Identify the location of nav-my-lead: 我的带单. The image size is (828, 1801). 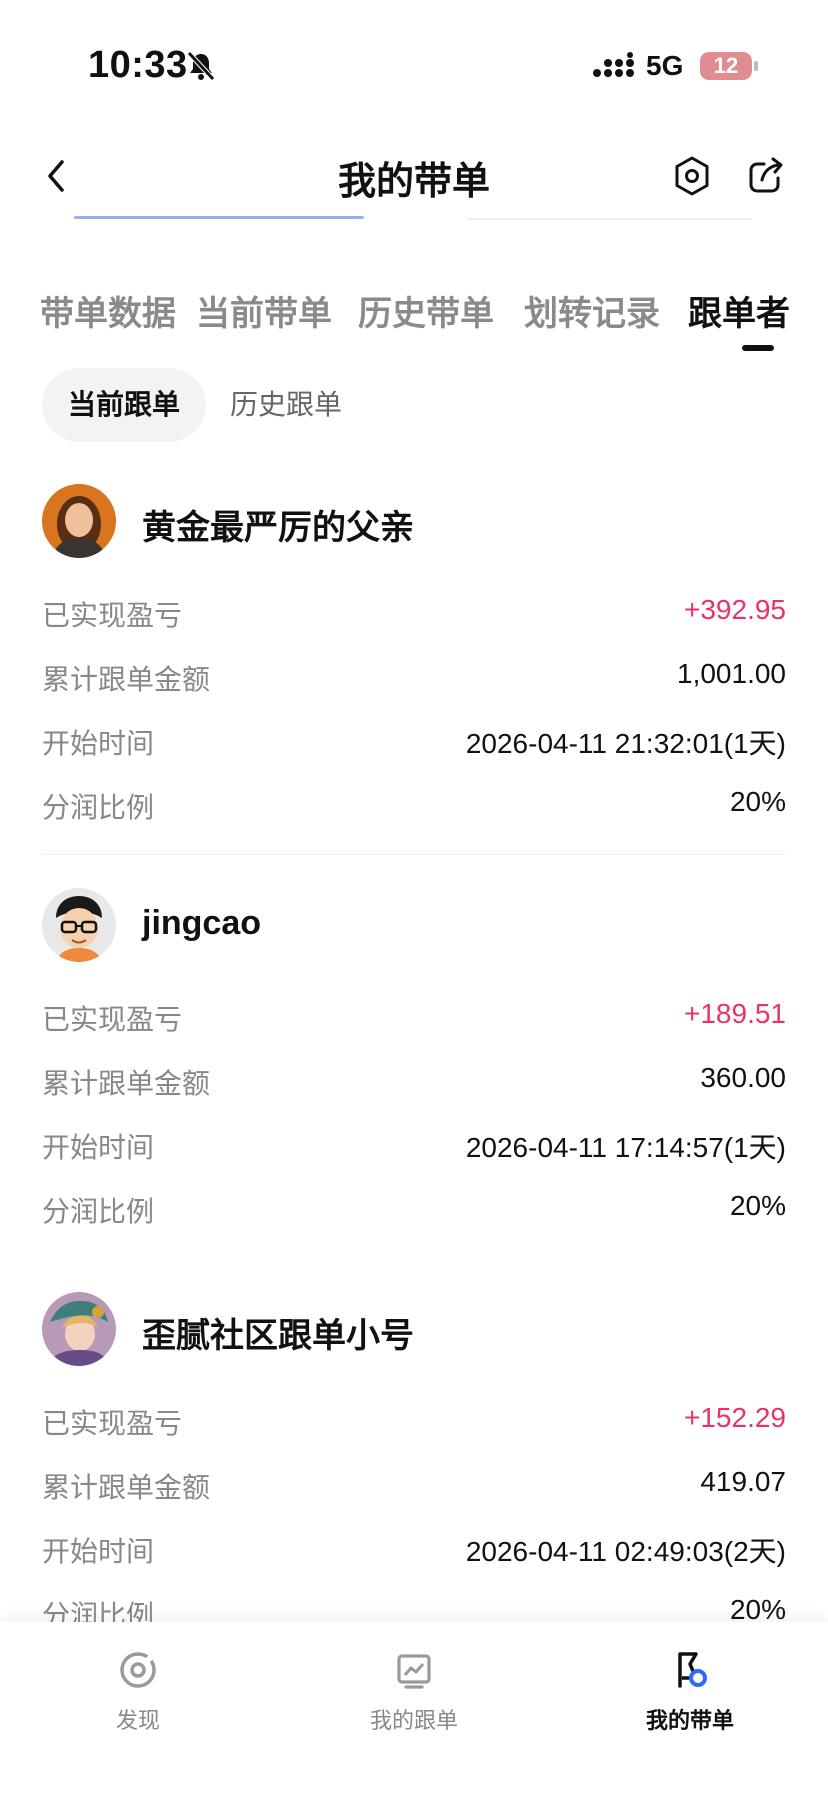
(690, 1692).